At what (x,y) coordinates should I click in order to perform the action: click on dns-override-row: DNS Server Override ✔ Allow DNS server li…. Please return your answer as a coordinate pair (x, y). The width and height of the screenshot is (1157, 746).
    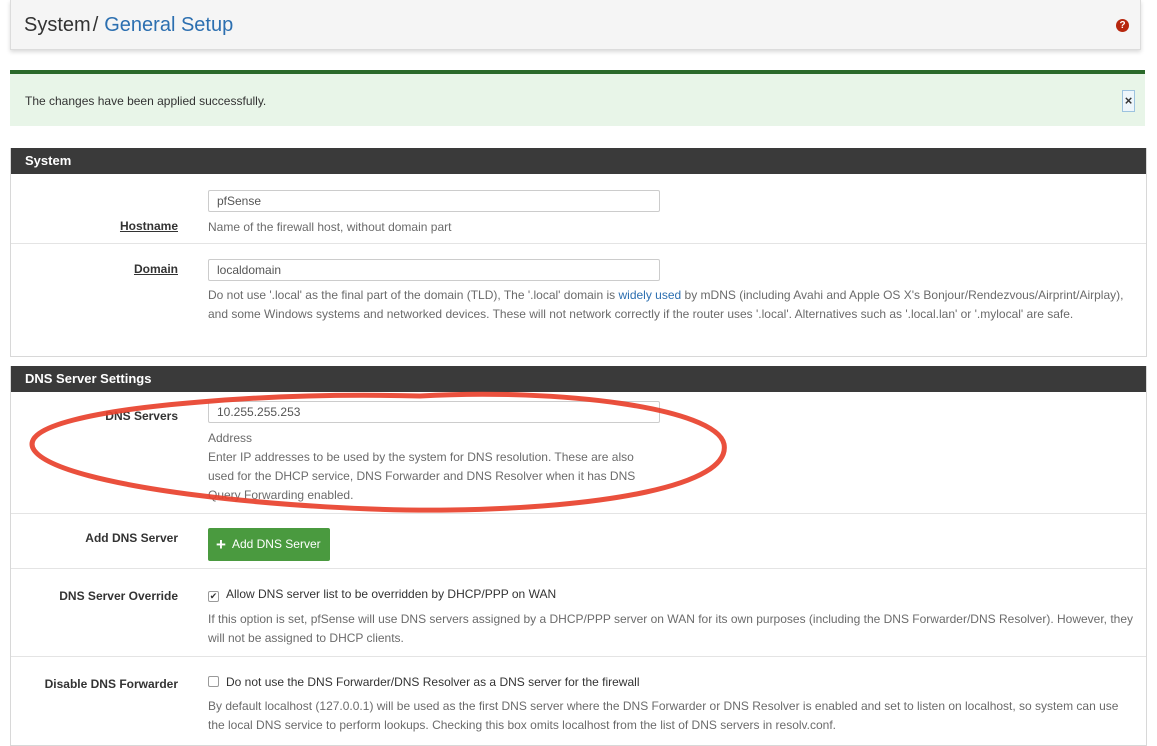
    Looking at the image, I should click on (578, 613).